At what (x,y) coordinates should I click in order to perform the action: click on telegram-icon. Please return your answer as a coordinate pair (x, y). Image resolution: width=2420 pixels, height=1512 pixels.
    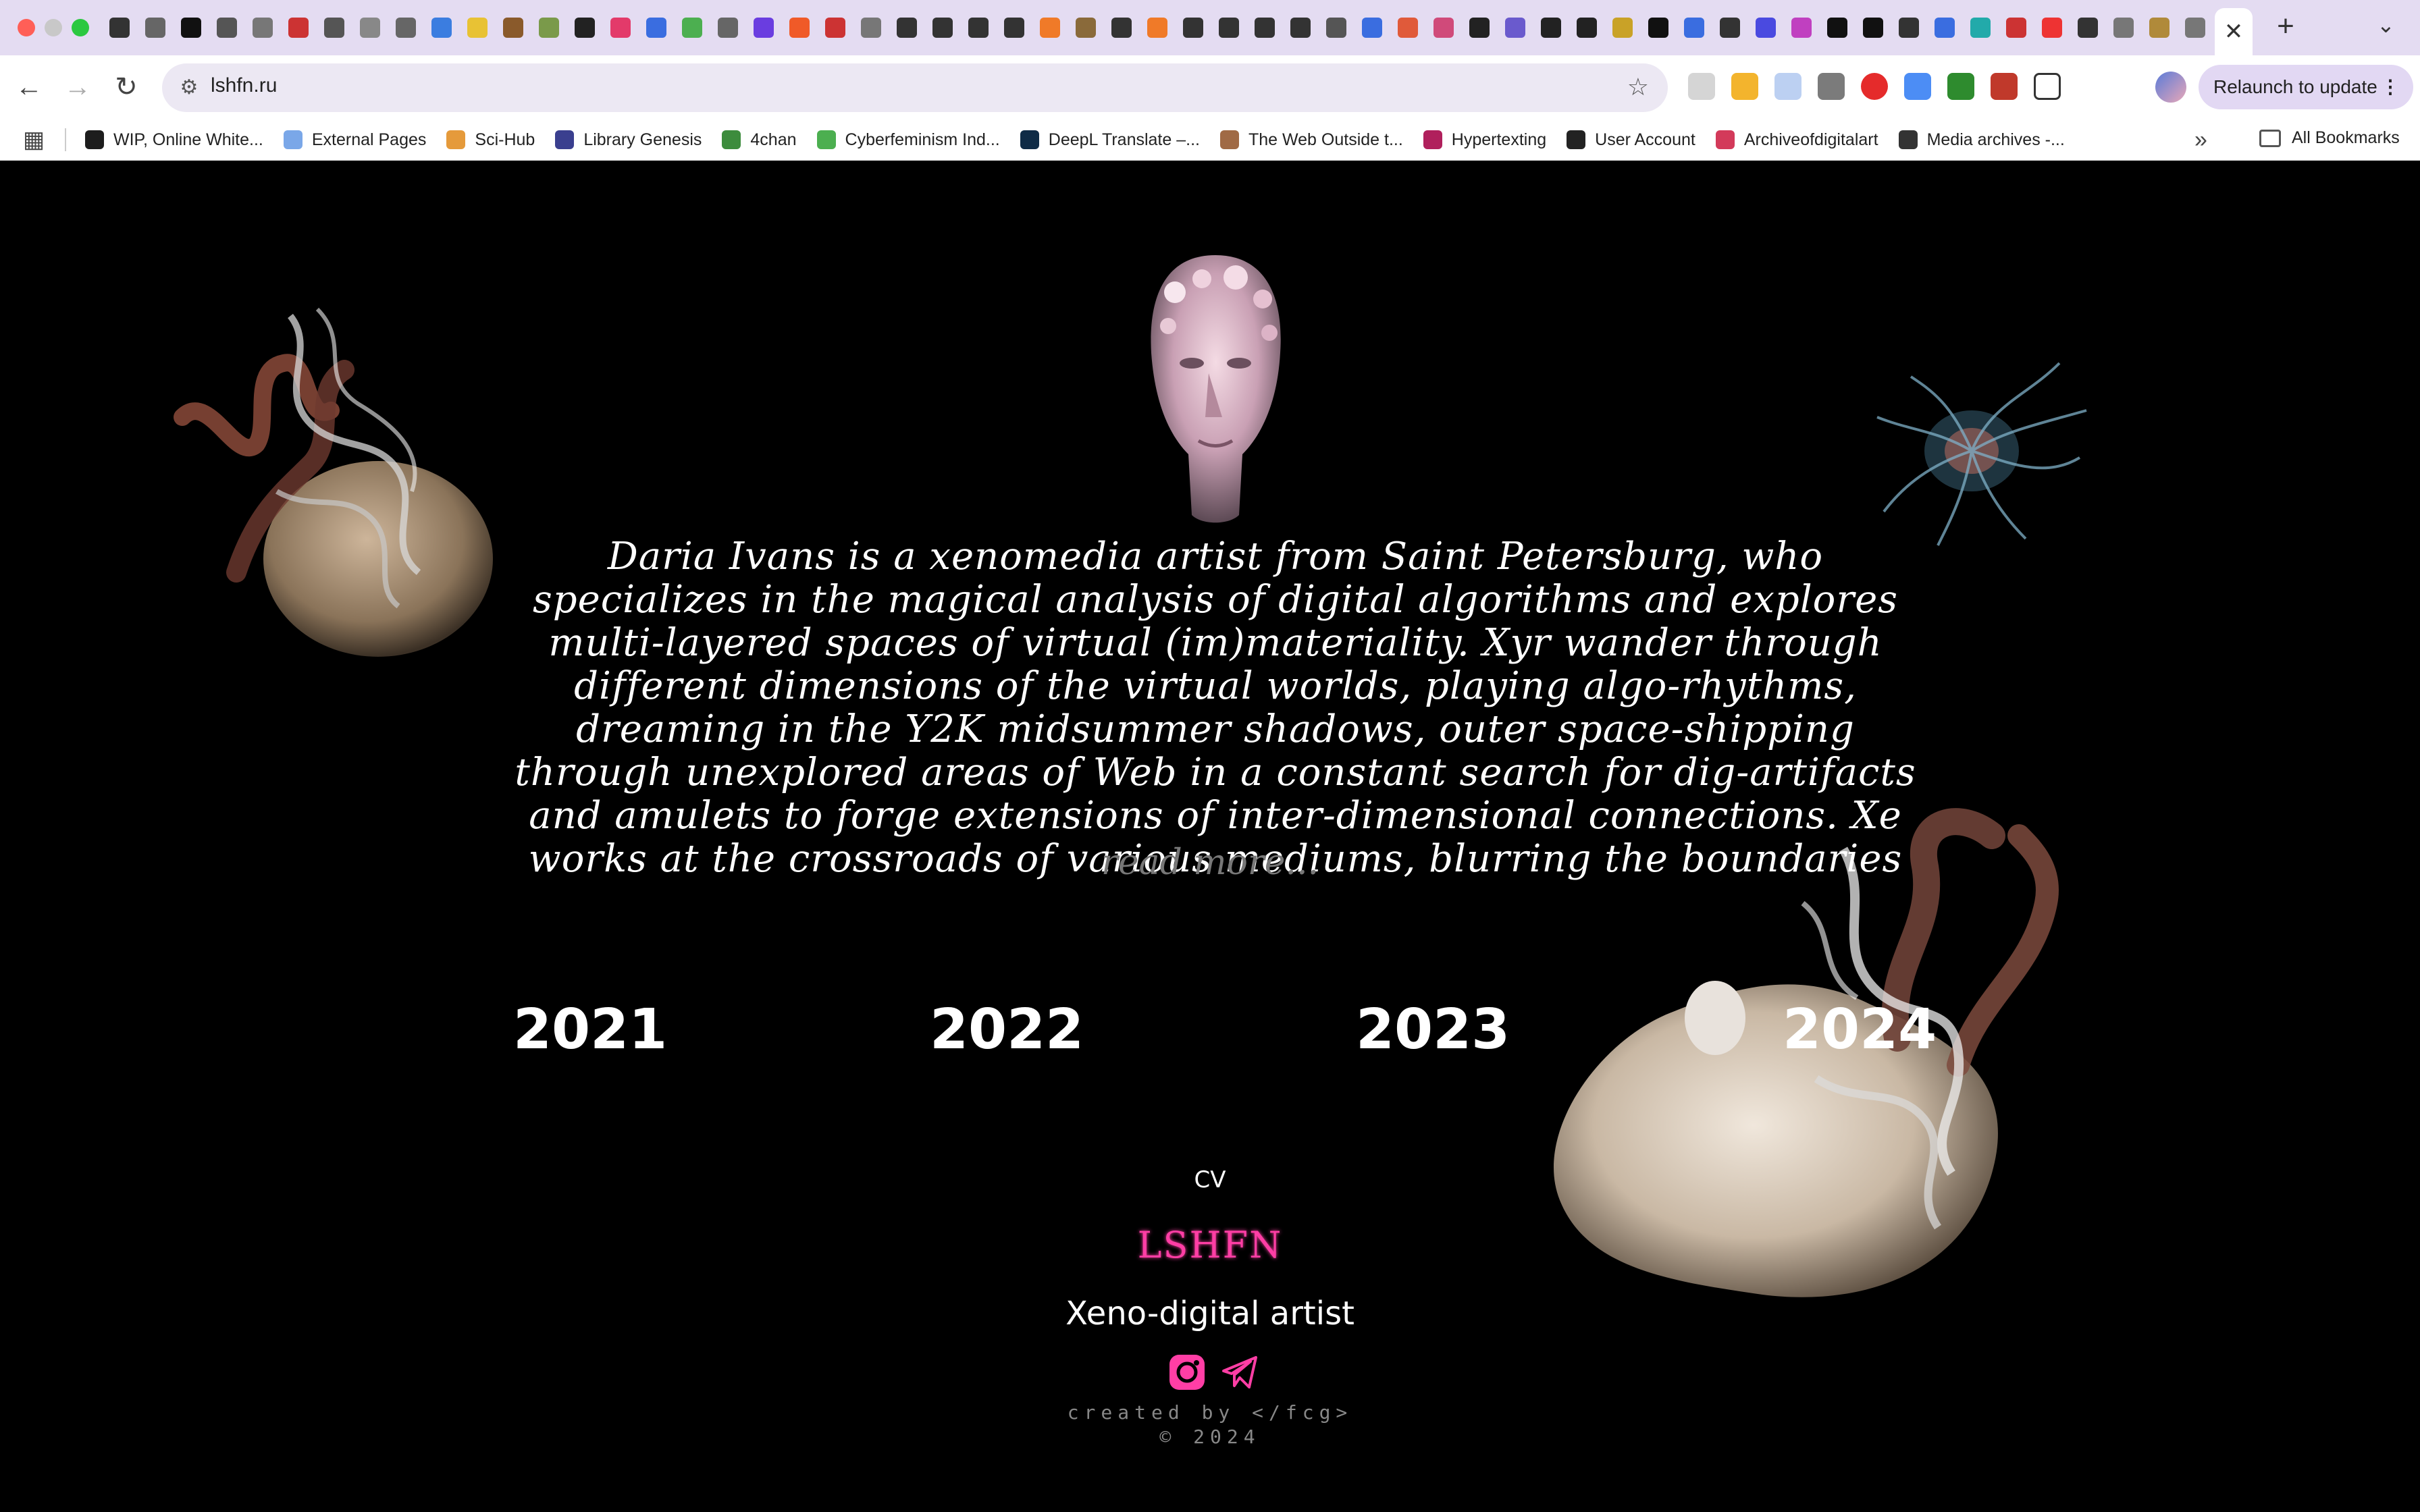
    Looking at the image, I should click on (1239, 1372).